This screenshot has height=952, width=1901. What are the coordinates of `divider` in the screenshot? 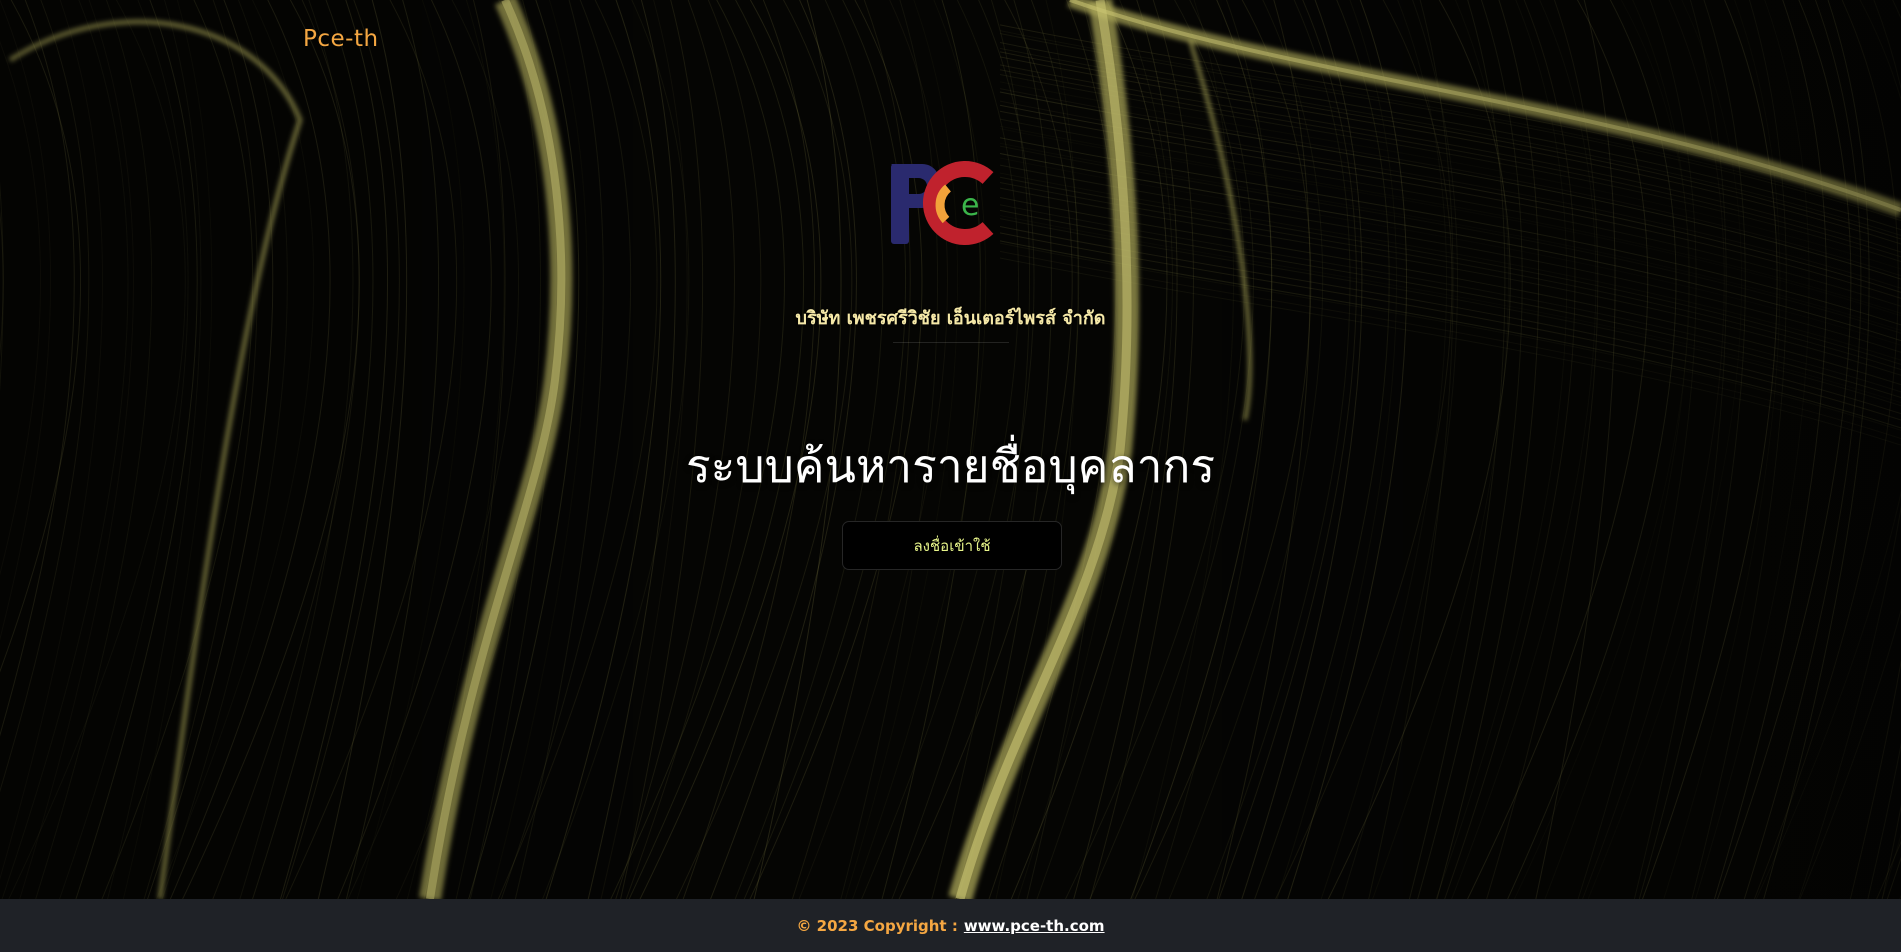 It's located at (951, 342).